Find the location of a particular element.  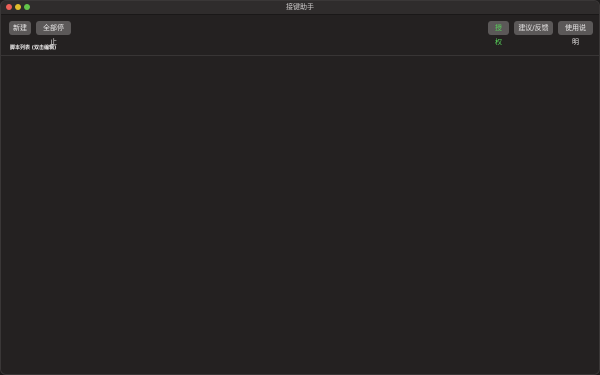

feedback-button: 建议/反馈 is located at coordinates (533, 28).